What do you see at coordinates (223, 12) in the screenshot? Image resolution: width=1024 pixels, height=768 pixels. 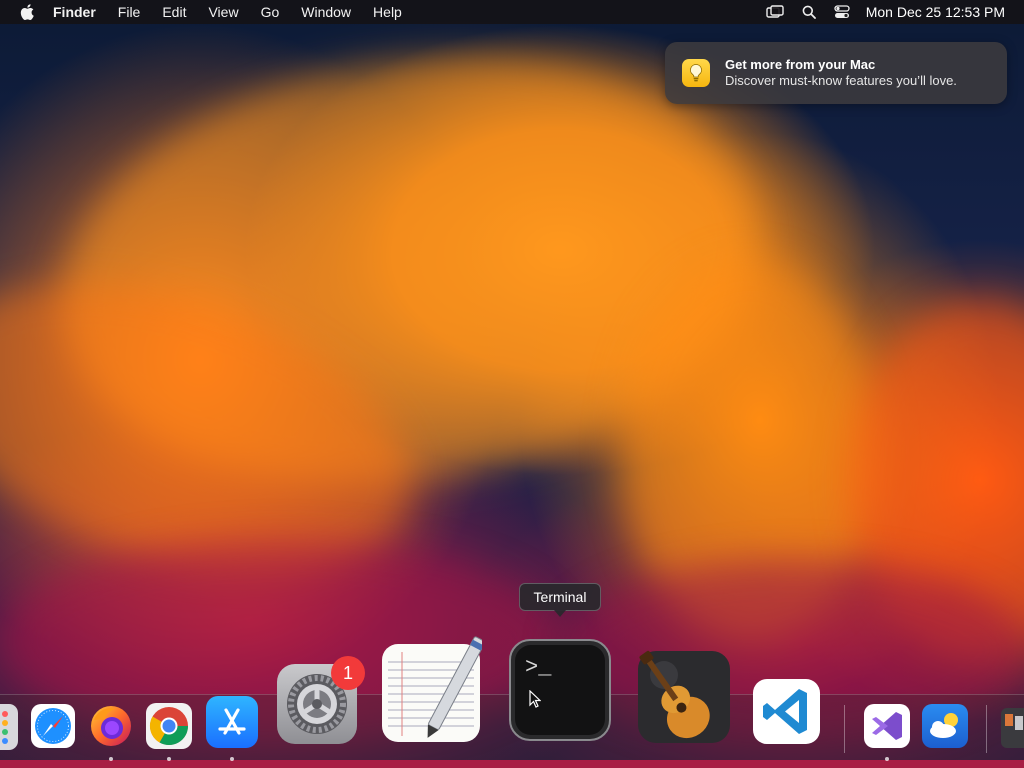 I see `menu-view: View` at bounding box center [223, 12].